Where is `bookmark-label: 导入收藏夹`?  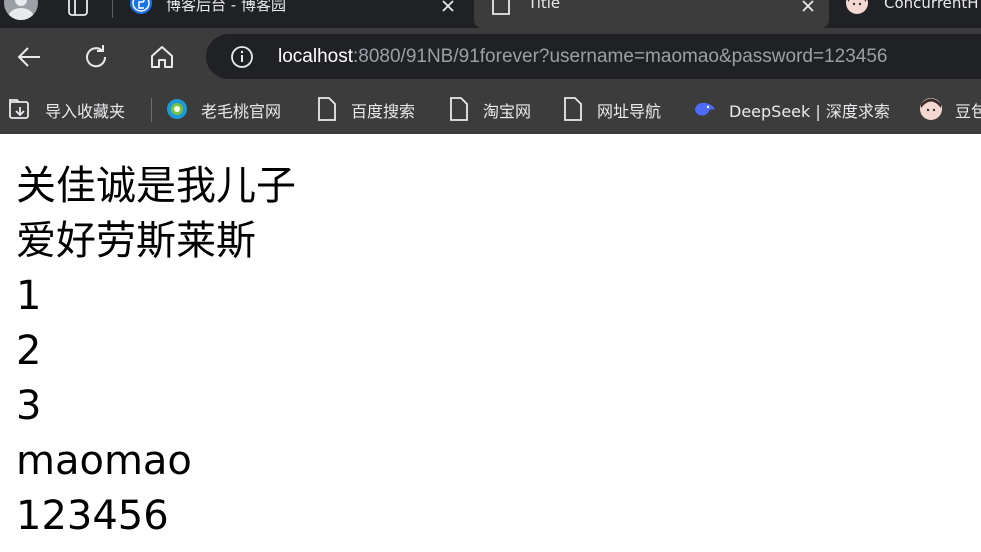 bookmark-label: 导入收藏夹 is located at coordinates (85, 111).